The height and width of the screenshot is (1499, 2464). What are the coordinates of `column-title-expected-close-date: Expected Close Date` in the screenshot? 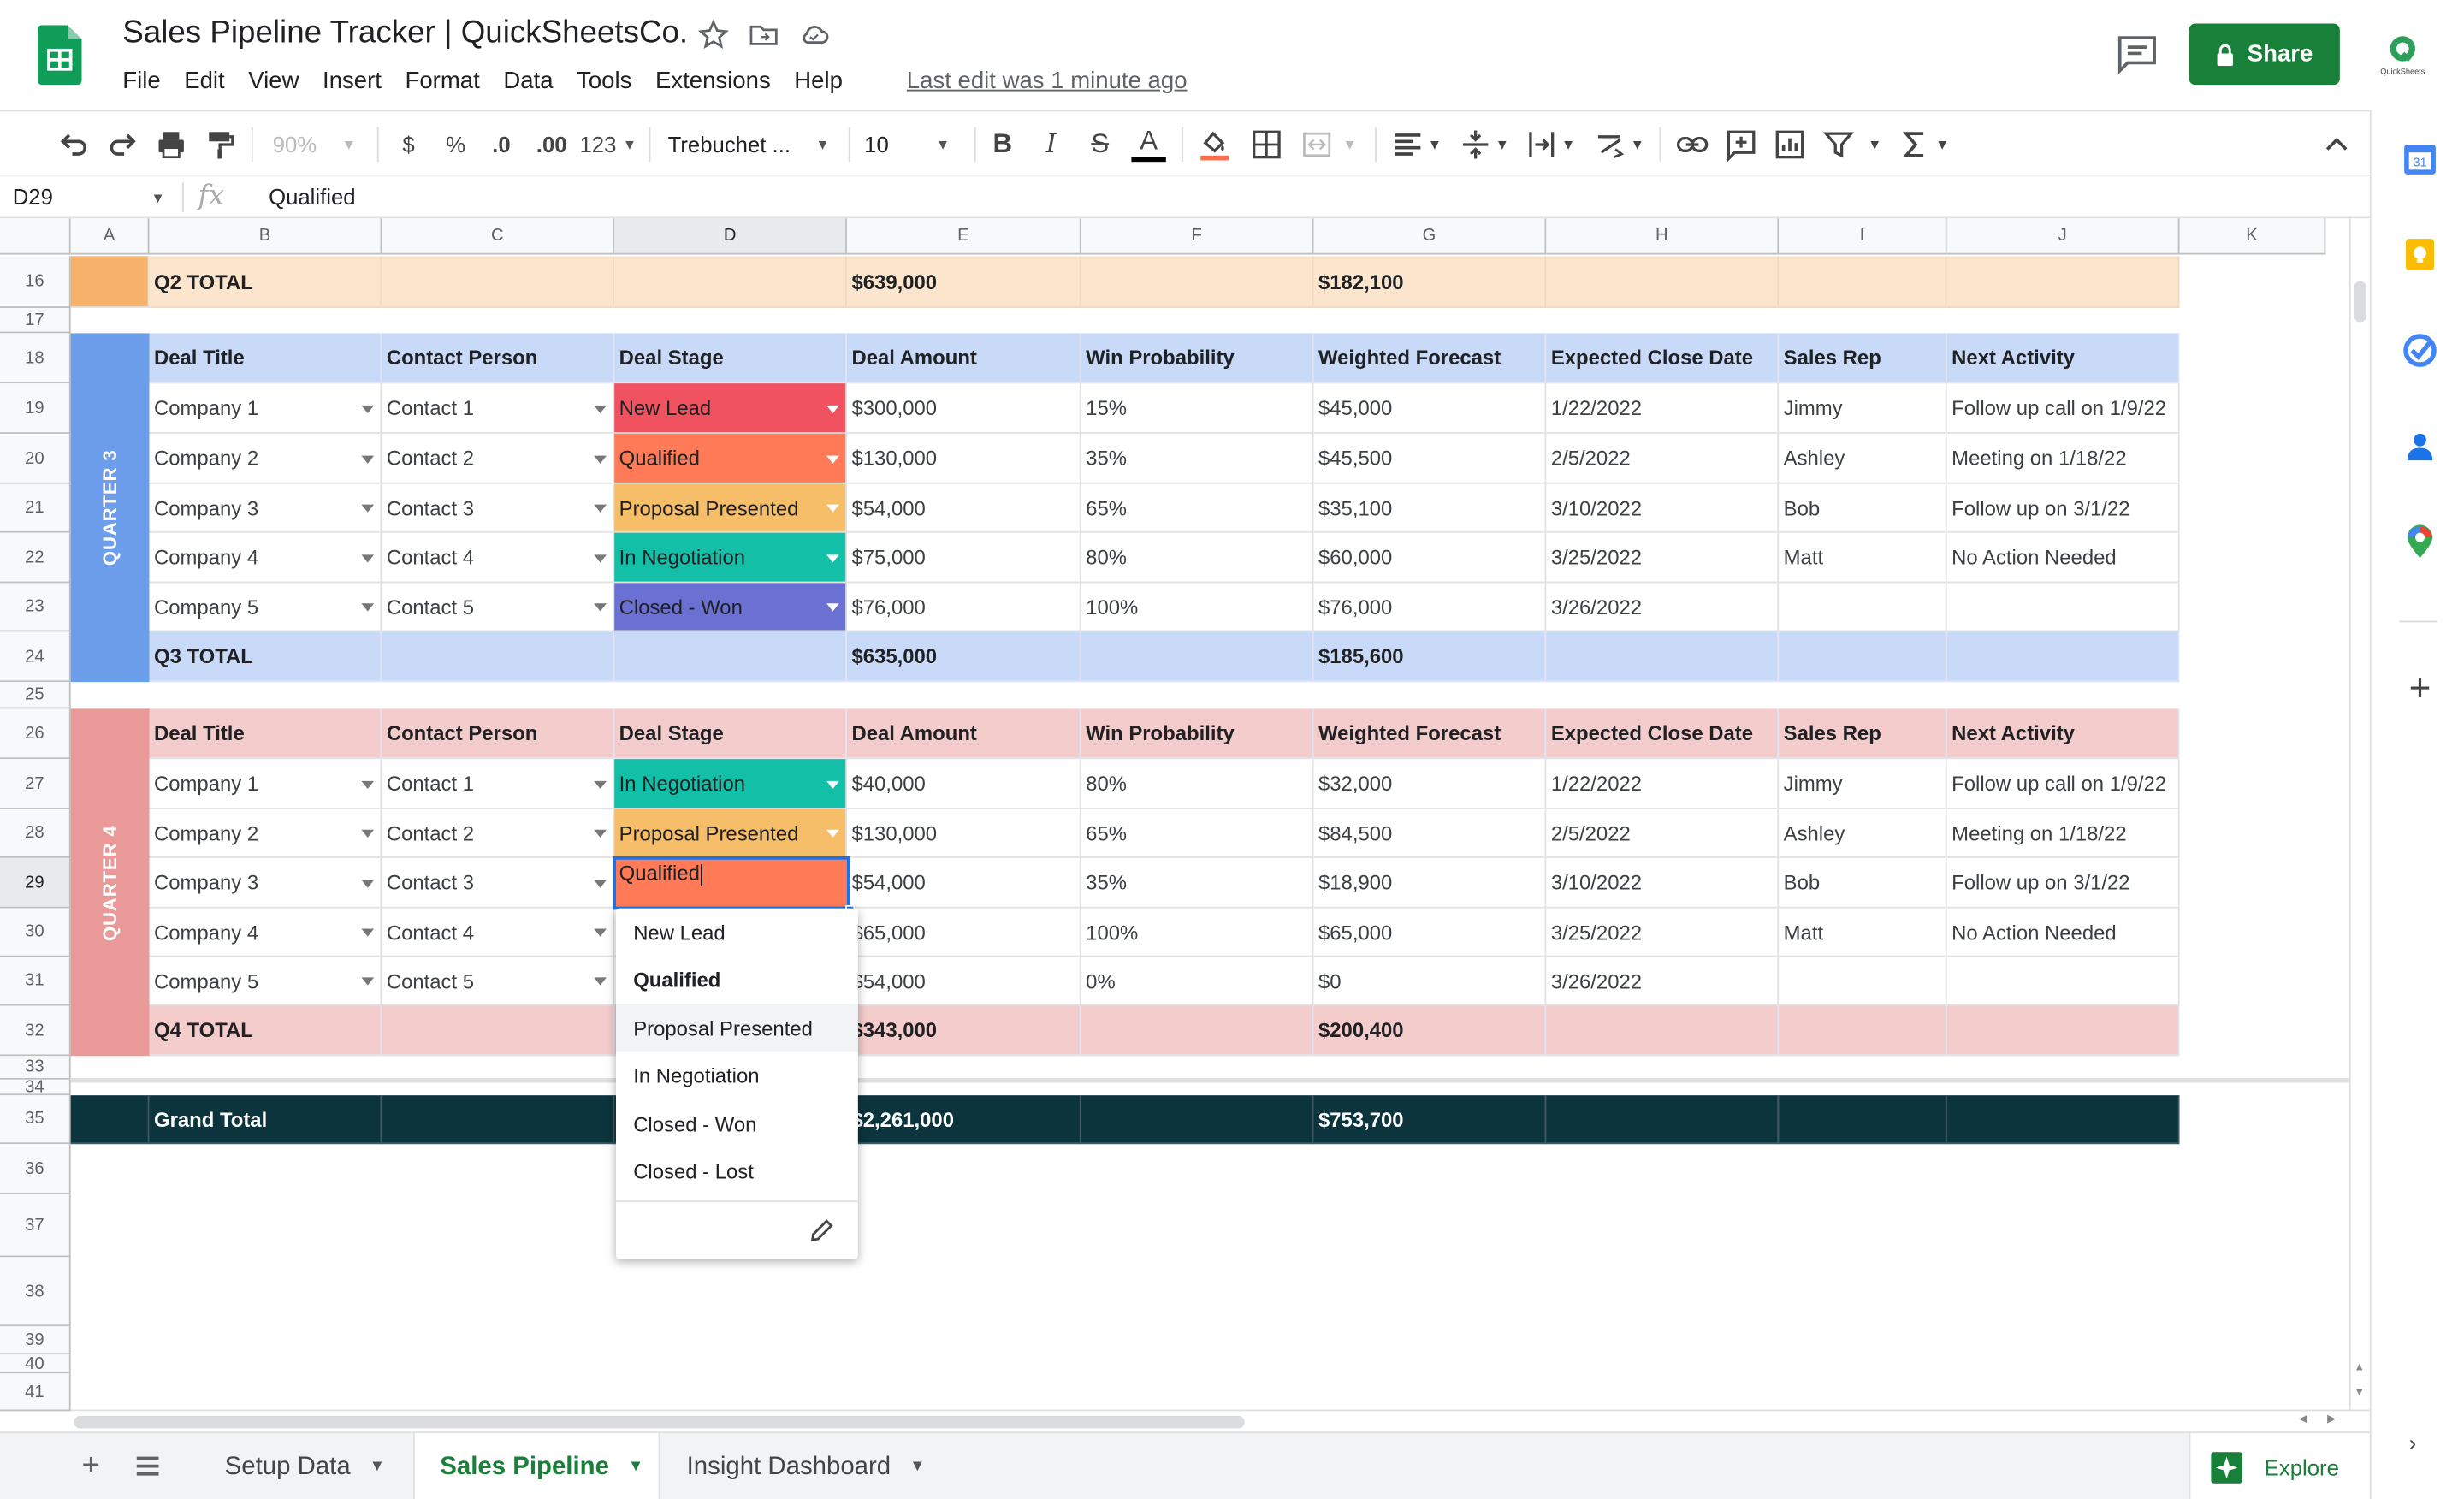 It's located at (1663, 358).